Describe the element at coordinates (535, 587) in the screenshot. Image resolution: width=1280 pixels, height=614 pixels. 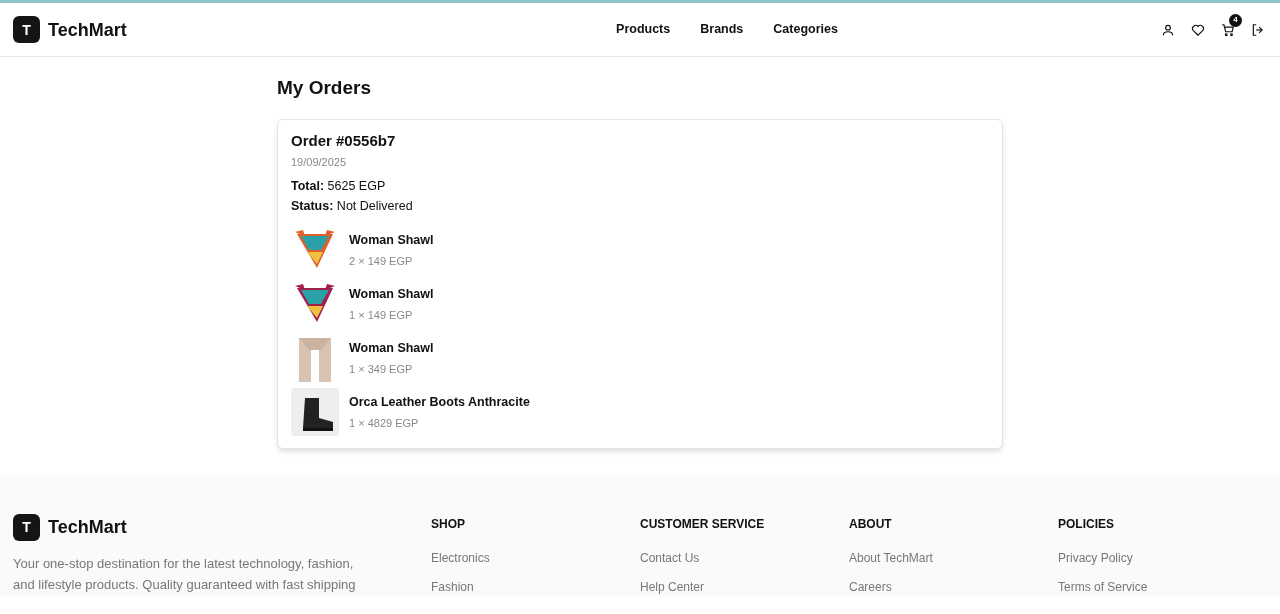
I see `footer-link: Fashion` at that location.